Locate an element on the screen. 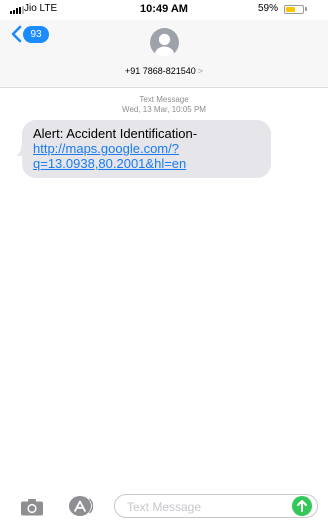 The width and height of the screenshot is (328, 524). chevron-right-icon: > is located at coordinates (200, 71).